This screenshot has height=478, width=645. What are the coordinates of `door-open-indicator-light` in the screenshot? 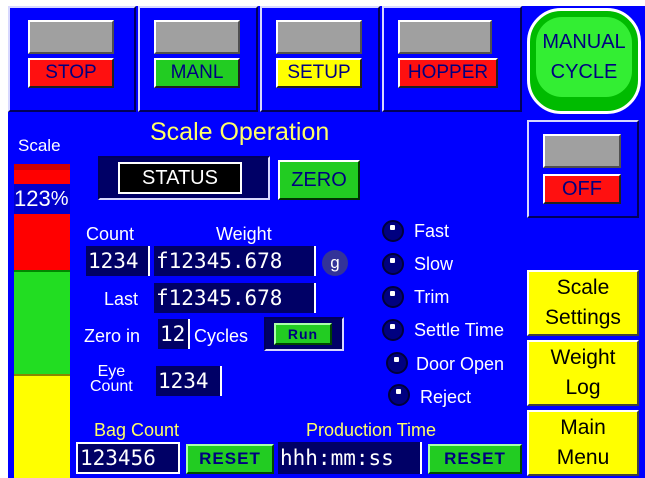 It's located at (397, 363).